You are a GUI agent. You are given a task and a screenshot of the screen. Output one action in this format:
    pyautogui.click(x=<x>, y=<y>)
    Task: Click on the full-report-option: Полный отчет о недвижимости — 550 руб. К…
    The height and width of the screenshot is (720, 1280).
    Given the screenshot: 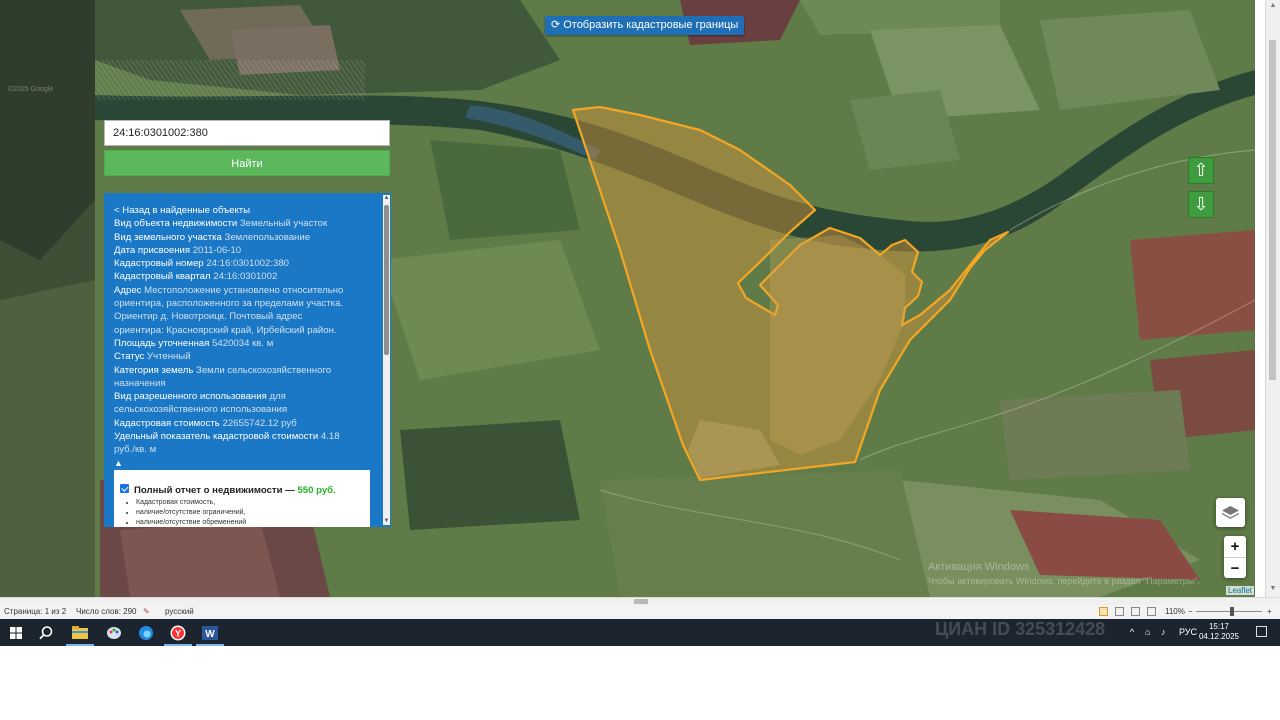 What is the action you would take?
    pyautogui.click(x=242, y=498)
    